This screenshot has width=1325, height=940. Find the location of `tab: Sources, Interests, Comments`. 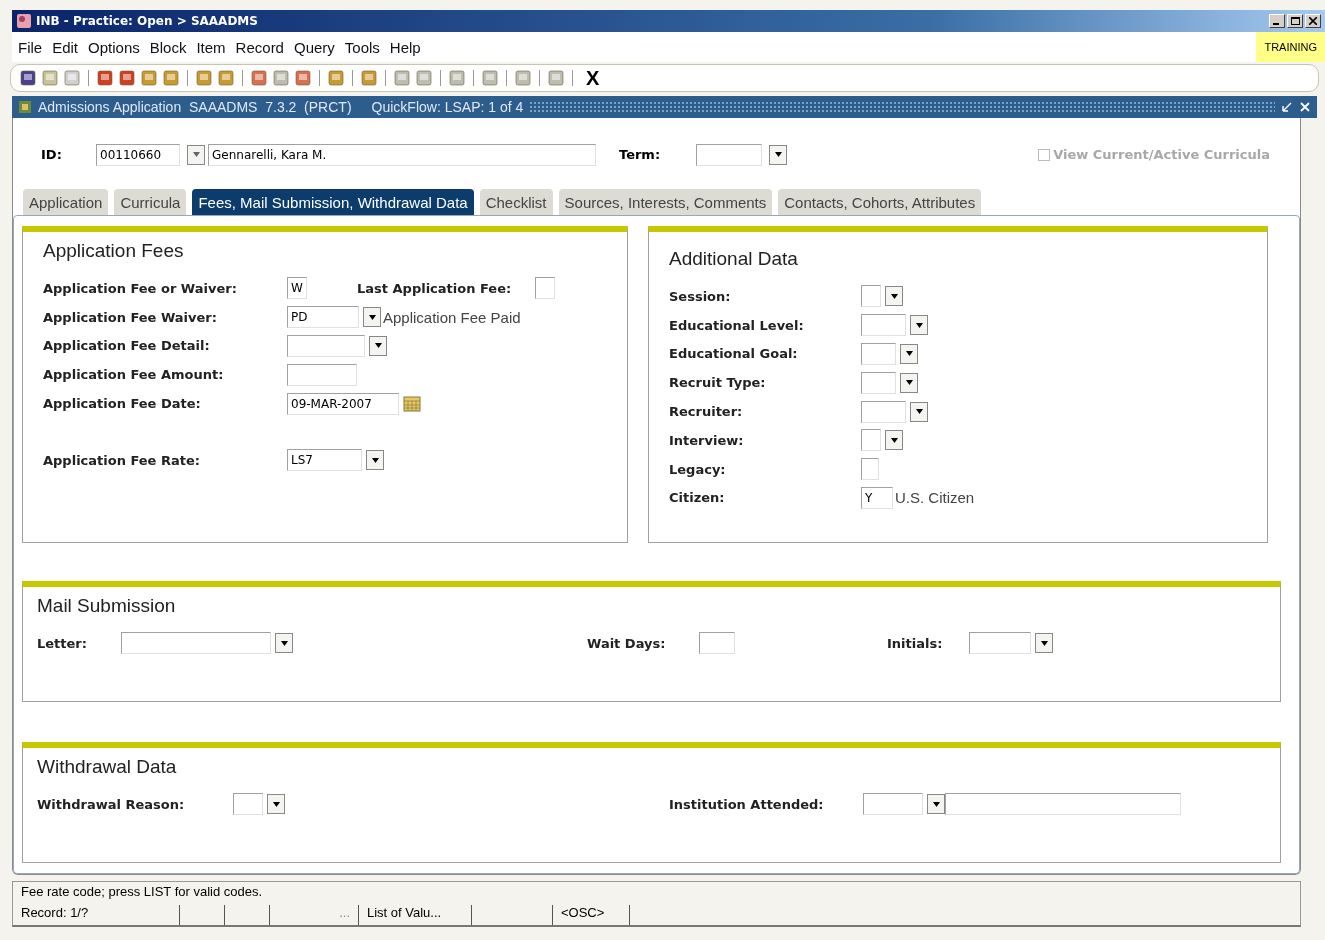

tab: Sources, Interests, Comments is located at coordinates (665, 202).